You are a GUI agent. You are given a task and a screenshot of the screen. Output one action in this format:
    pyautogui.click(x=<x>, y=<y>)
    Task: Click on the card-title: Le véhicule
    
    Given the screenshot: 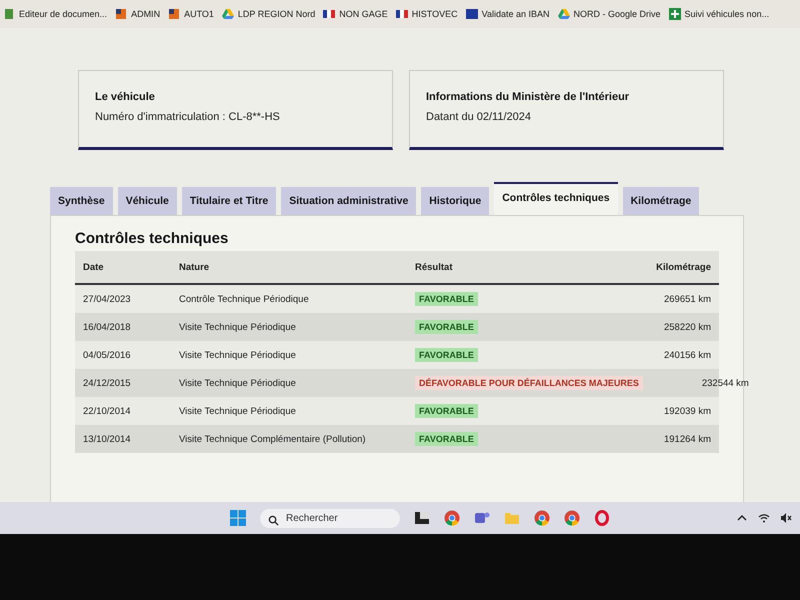 What is the action you would take?
    pyautogui.click(x=125, y=97)
    